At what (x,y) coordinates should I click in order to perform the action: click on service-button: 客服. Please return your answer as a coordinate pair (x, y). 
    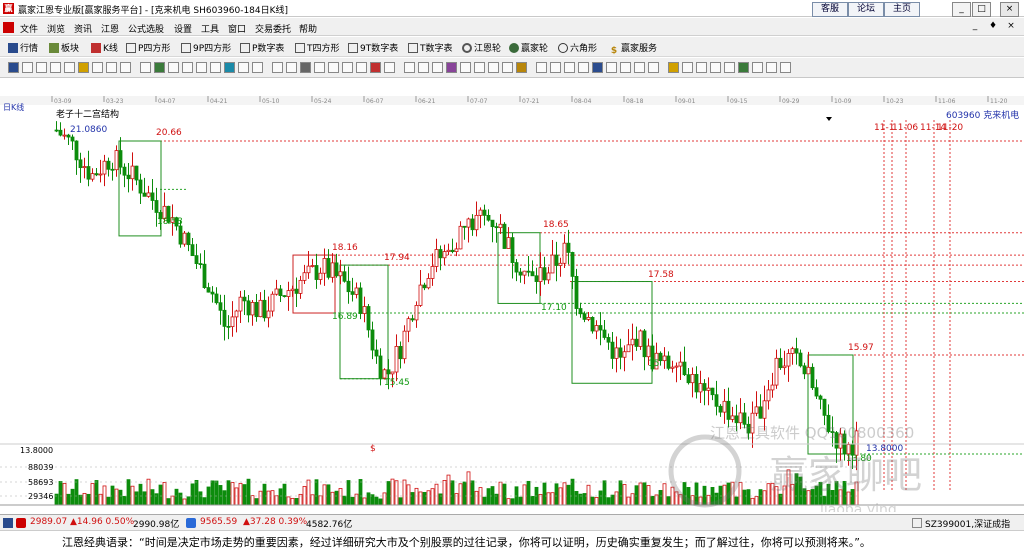
    Looking at the image, I should click on (830, 9).